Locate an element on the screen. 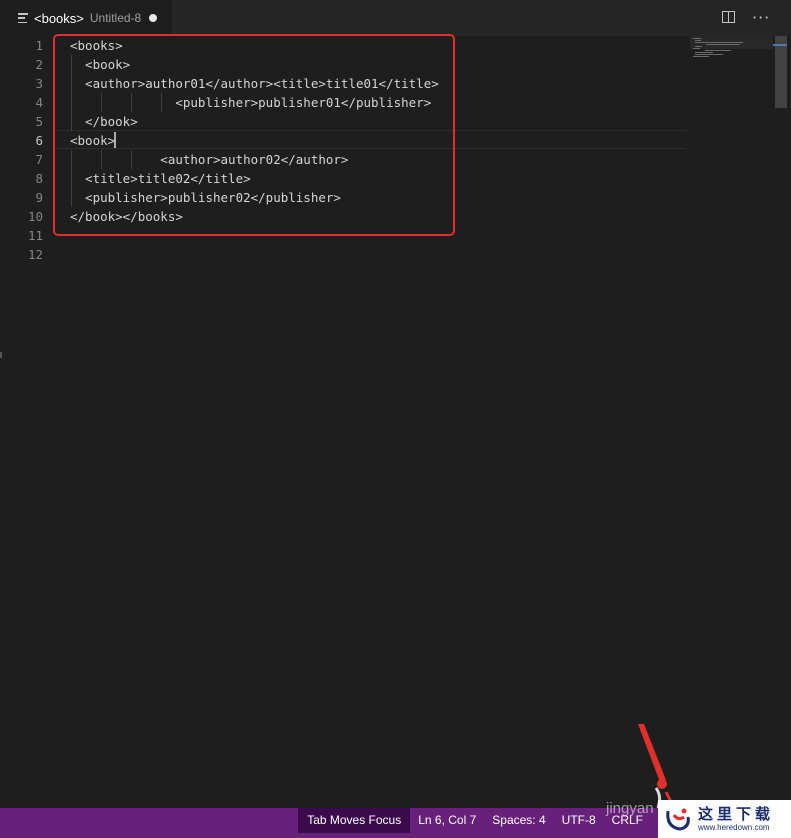  line-number: 2 is located at coordinates (39, 64).